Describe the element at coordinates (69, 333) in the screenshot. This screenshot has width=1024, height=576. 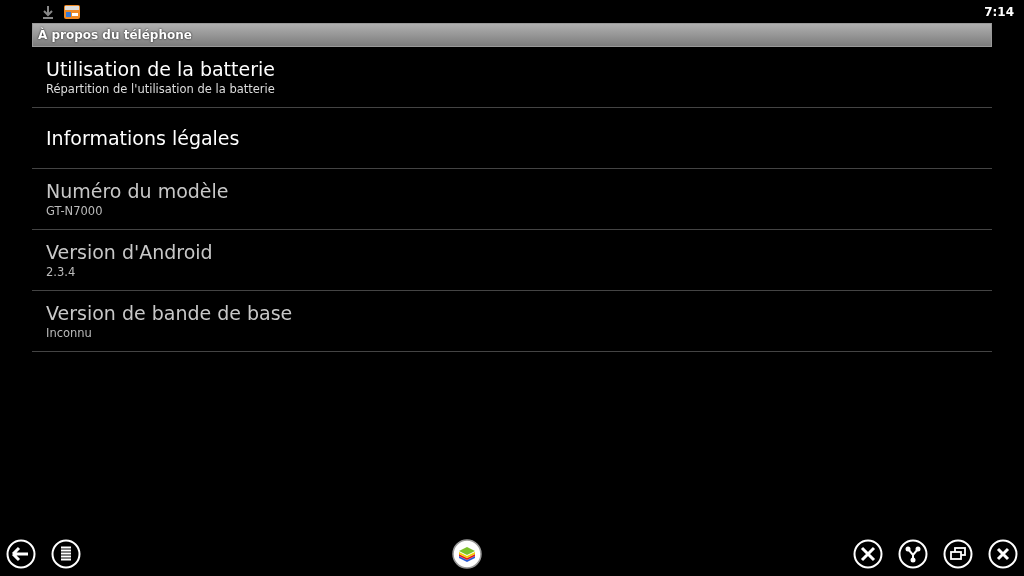
I see `item-summary: Inconnu` at that location.